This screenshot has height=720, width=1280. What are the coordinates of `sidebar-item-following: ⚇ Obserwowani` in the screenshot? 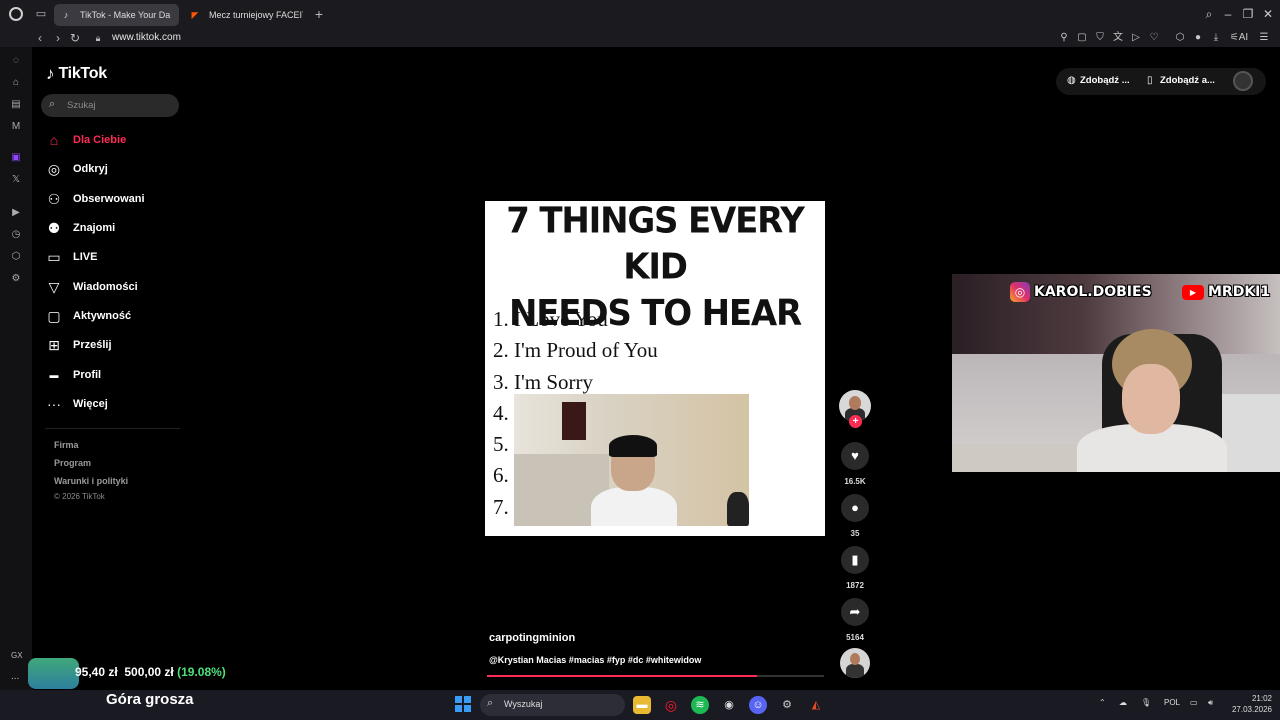 It's located at (115, 199).